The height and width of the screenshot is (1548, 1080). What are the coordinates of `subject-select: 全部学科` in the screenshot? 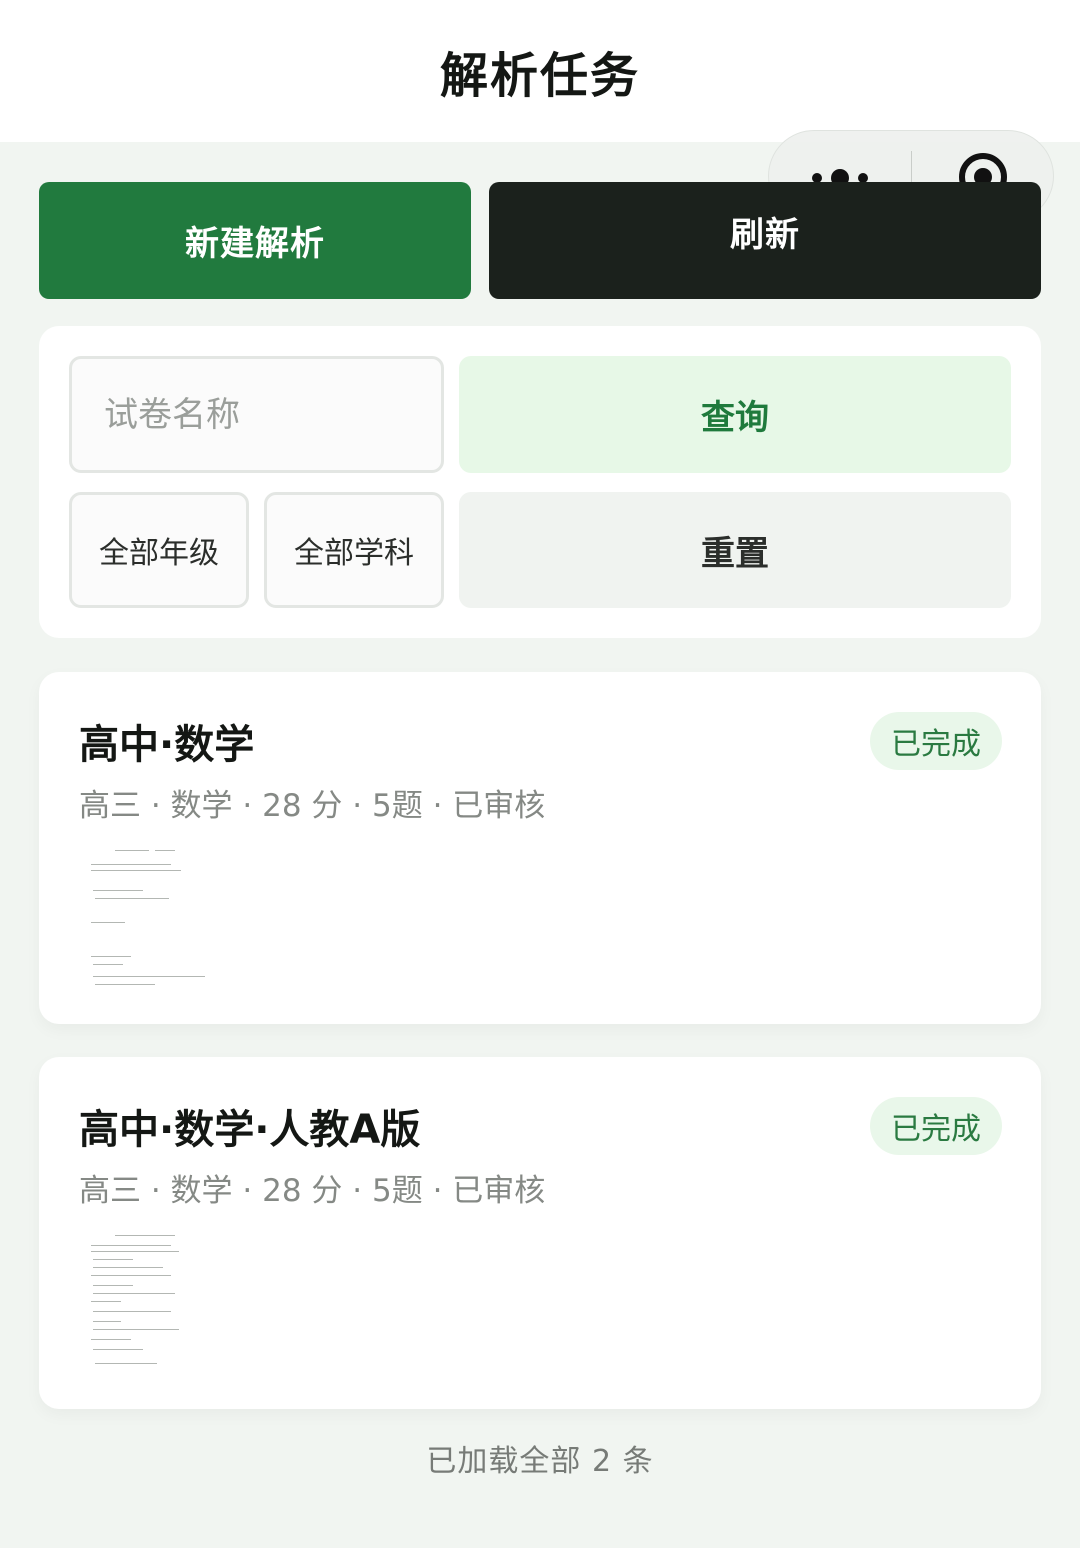 It's located at (354, 550).